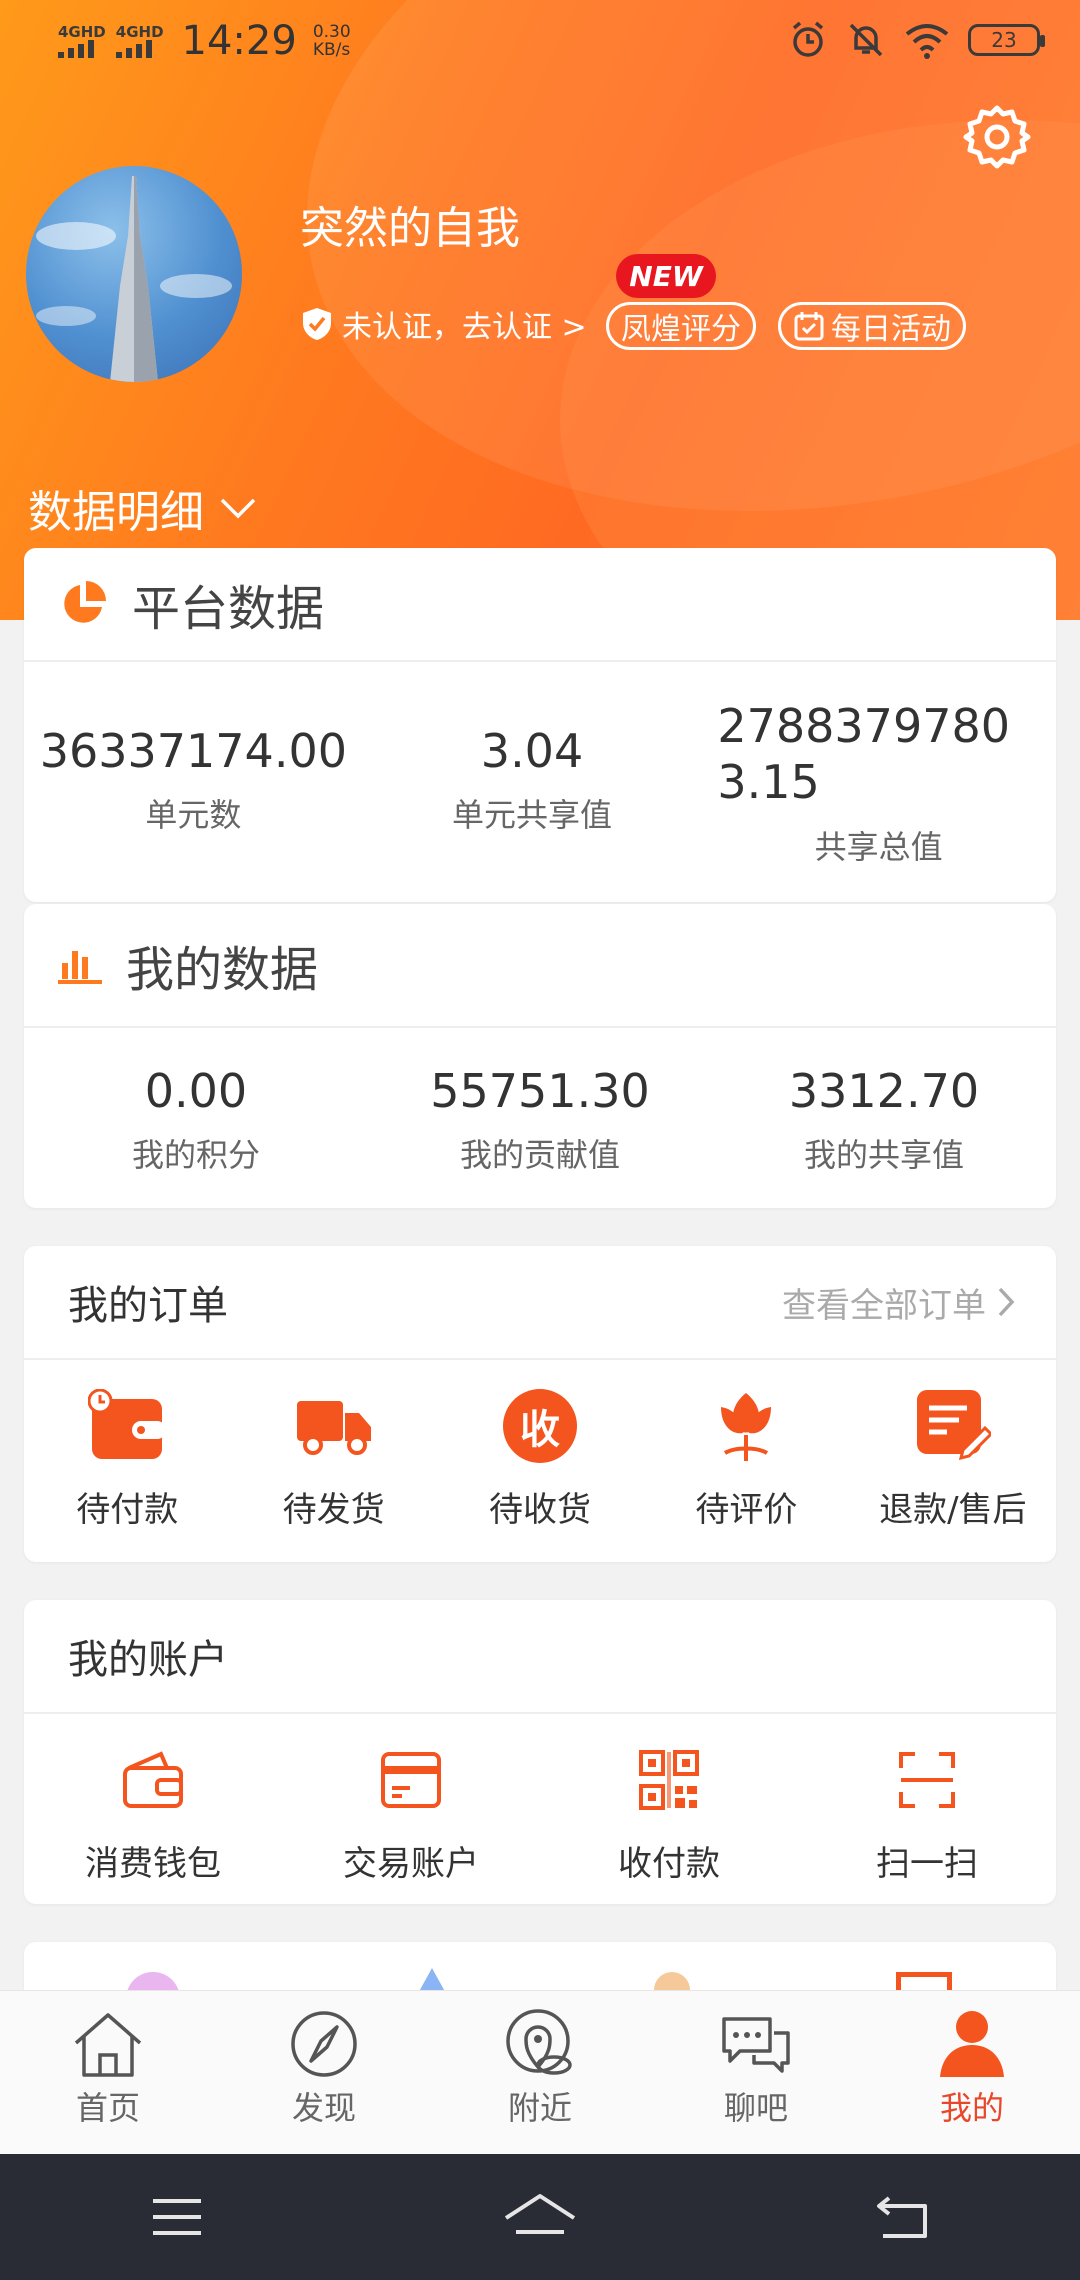 This screenshot has width=1080, height=2280. Describe the element at coordinates (669, 1811) in the screenshot. I see `account-payment: 收付款` at that location.